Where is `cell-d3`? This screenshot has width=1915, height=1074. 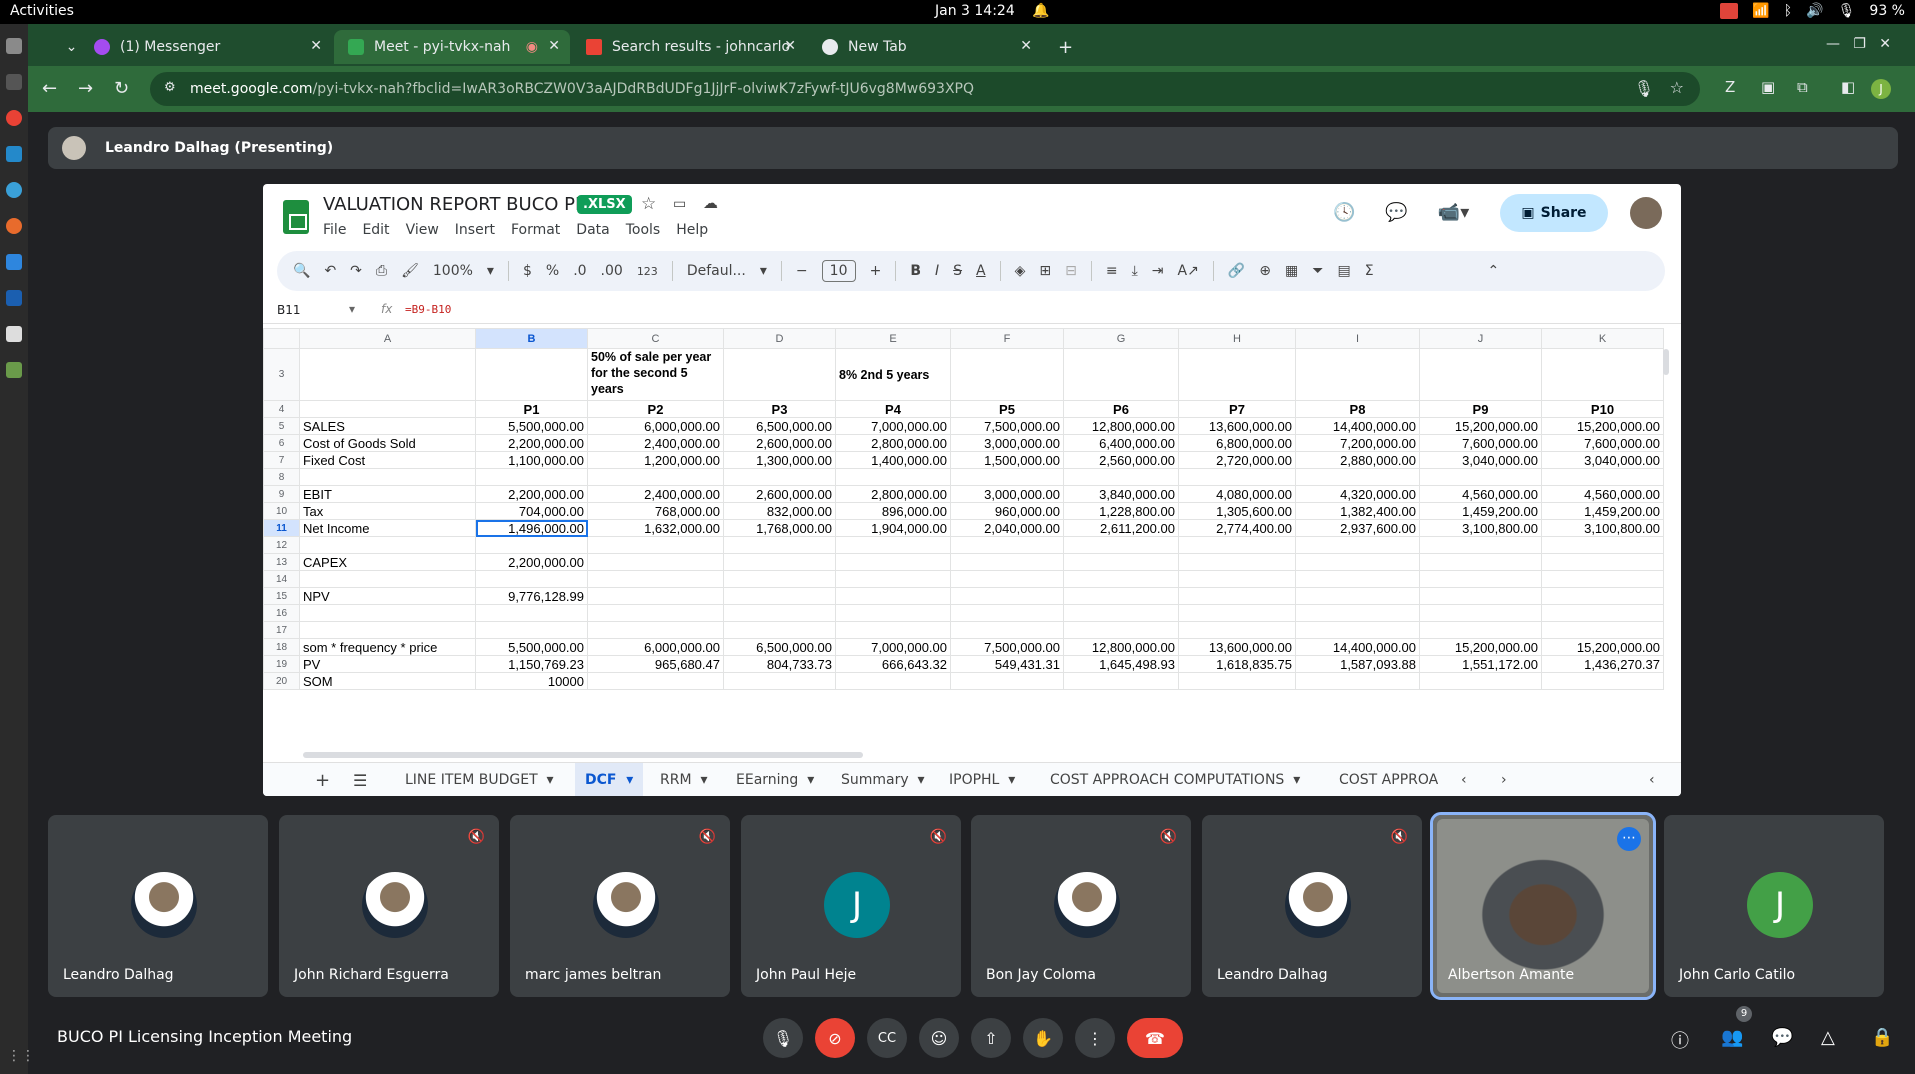 cell-d3 is located at coordinates (779, 374).